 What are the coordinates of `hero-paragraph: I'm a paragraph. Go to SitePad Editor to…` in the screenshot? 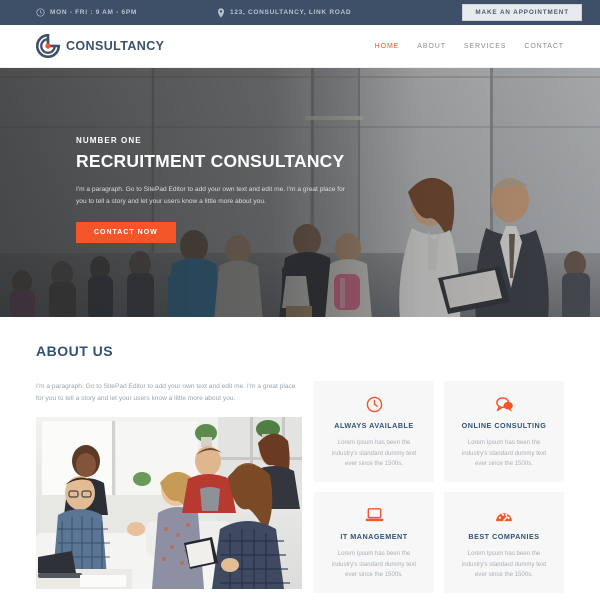 It's located at (210, 195).